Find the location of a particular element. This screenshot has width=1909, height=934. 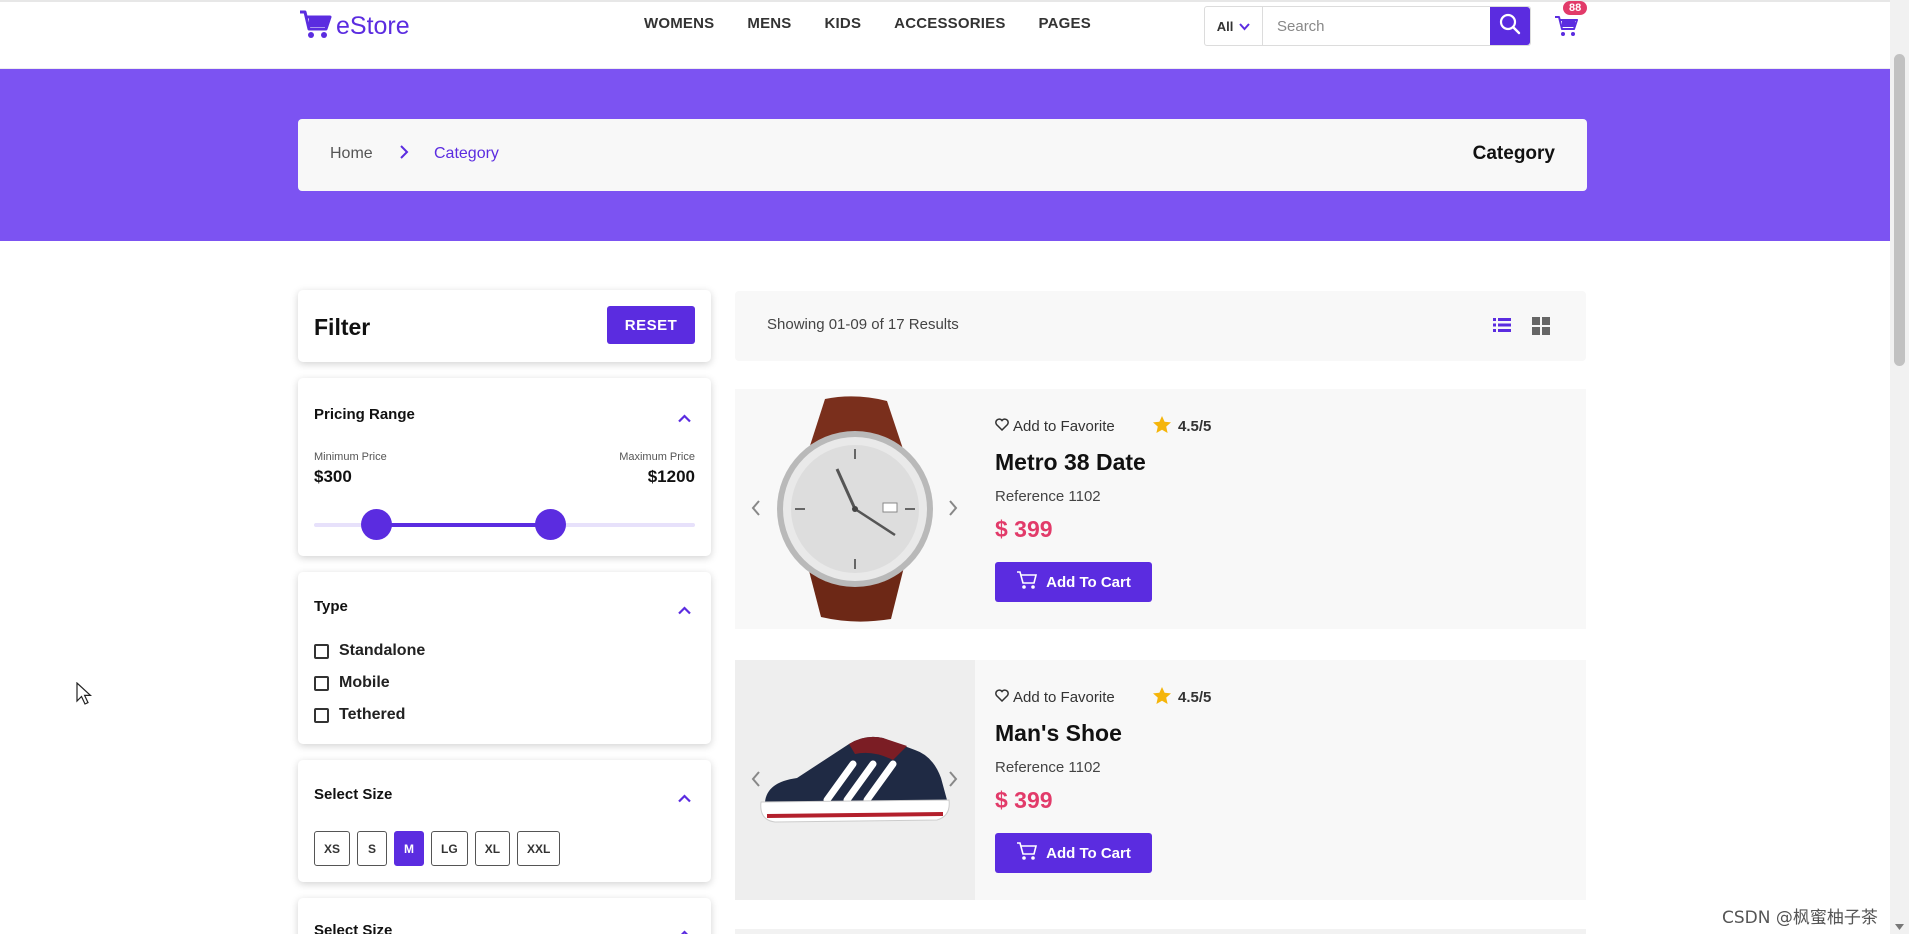

min-price-value: $300 is located at coordinates (333, 476).